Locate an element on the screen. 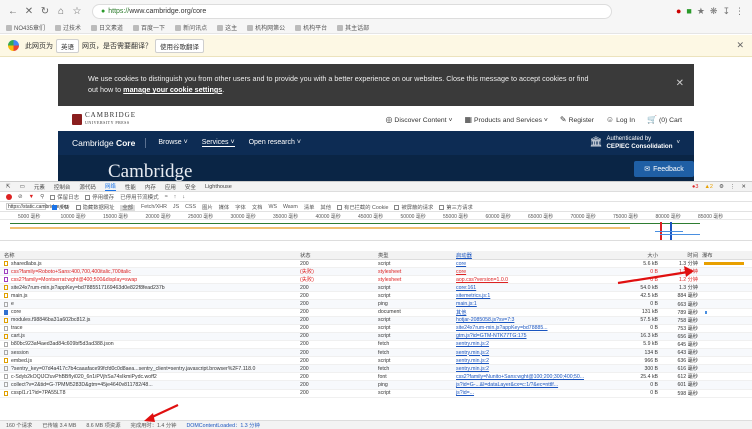 Image resolution: width=752 pixels, height=429 pixels. devtools-tab: 安全 is located at coordinates (190, 187).